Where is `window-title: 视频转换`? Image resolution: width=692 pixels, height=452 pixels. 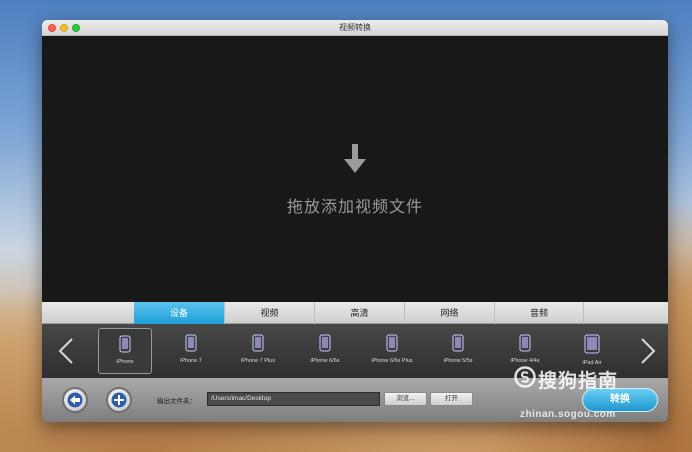 window-title: 视频转换 is located at coordinates (355, 27).